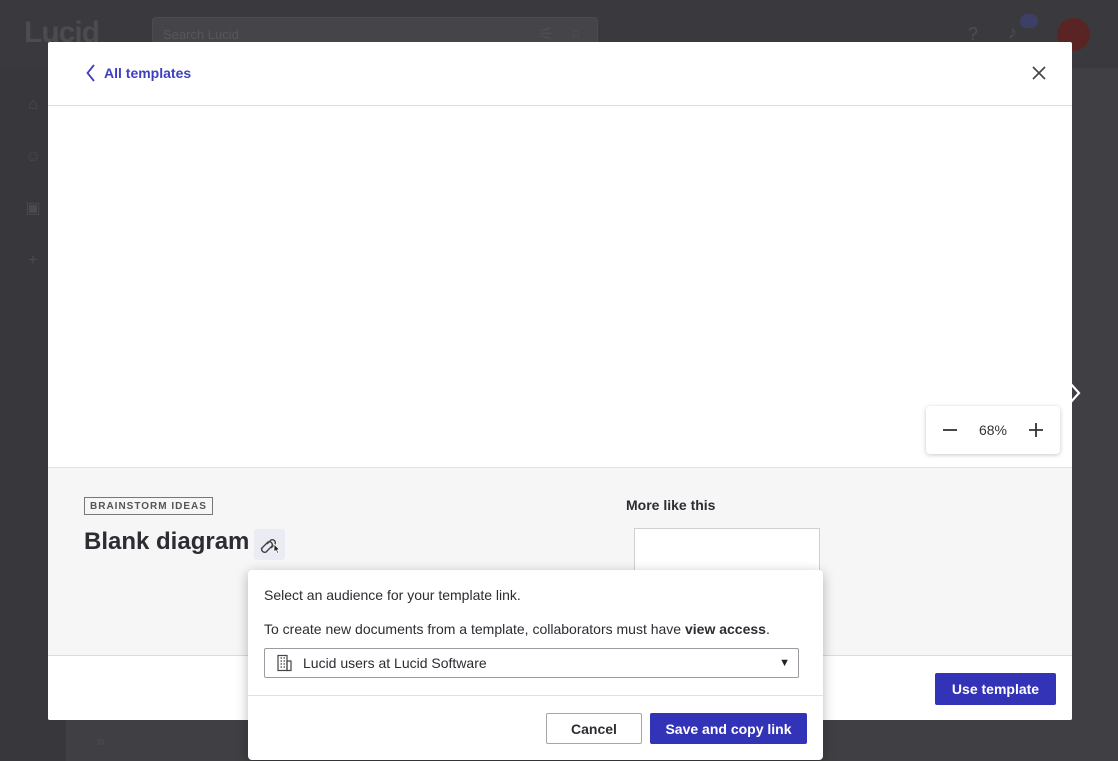 This screenshot has height=761, width=1118. I want to click on all-templates-link: All templates, so click(138, 73).